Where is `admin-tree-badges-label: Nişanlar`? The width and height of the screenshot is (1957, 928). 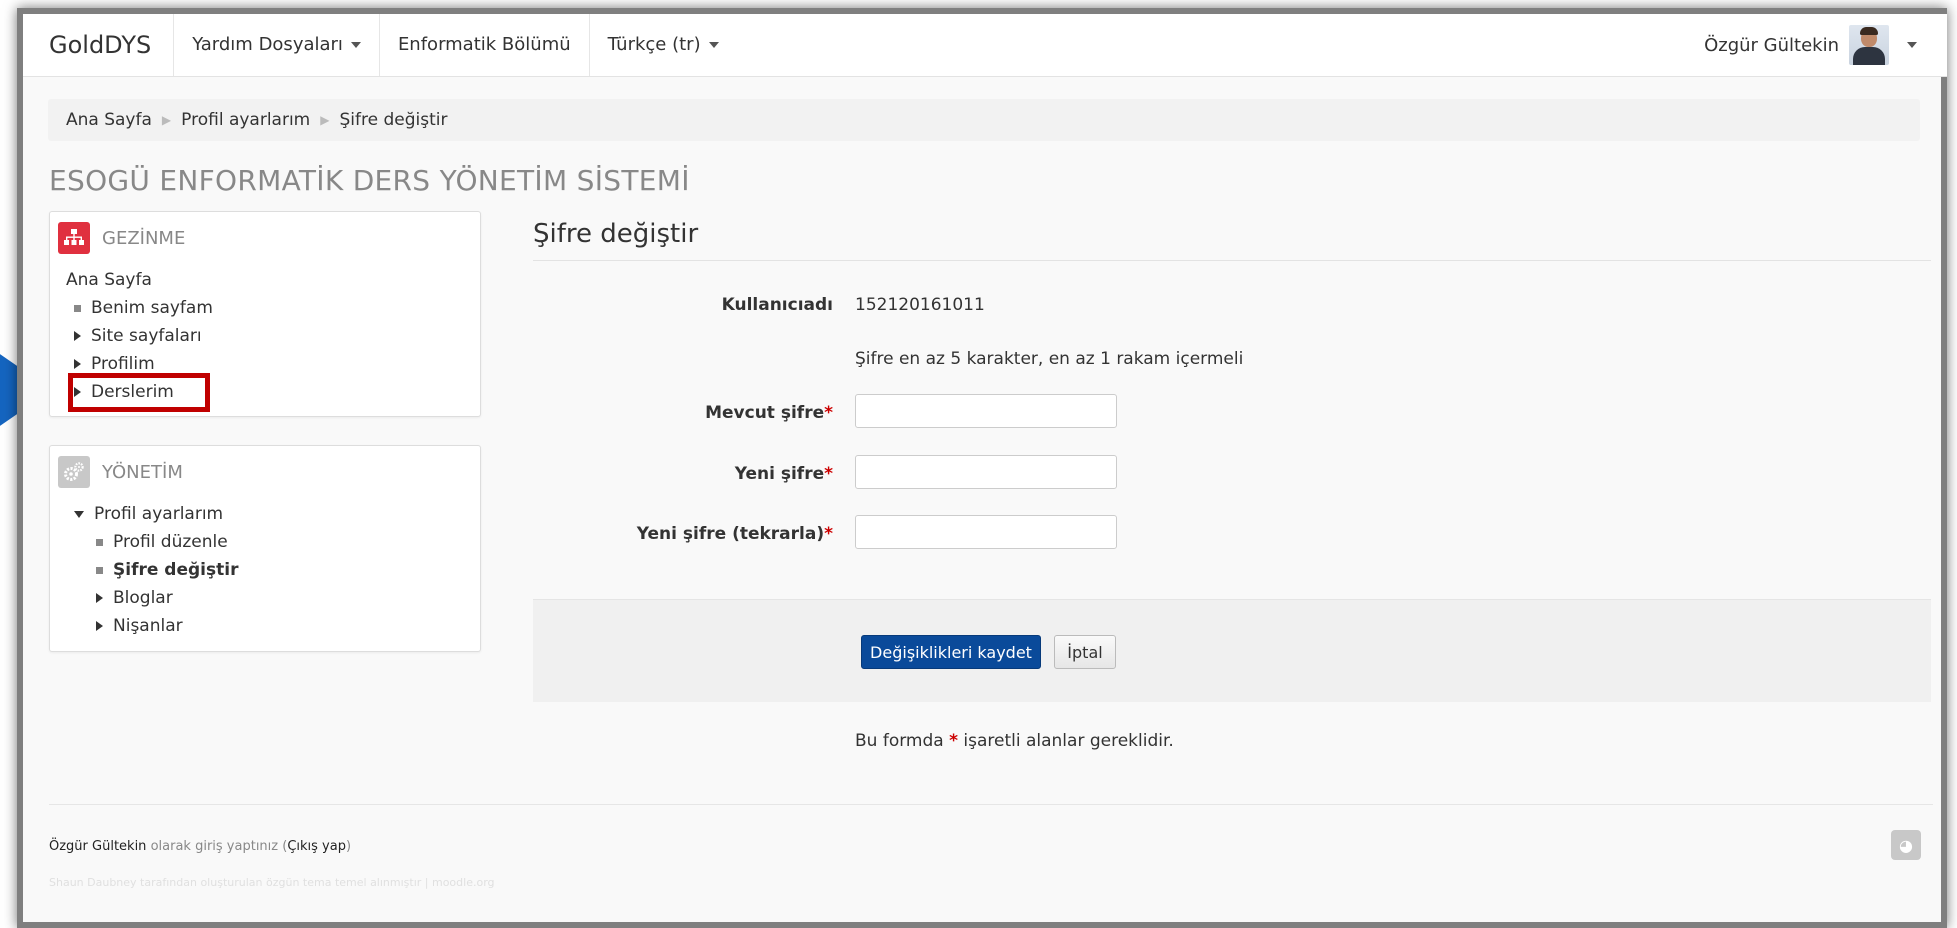 admin-tree-badges-label: Nişanlar is located at coordinates (148, 626).